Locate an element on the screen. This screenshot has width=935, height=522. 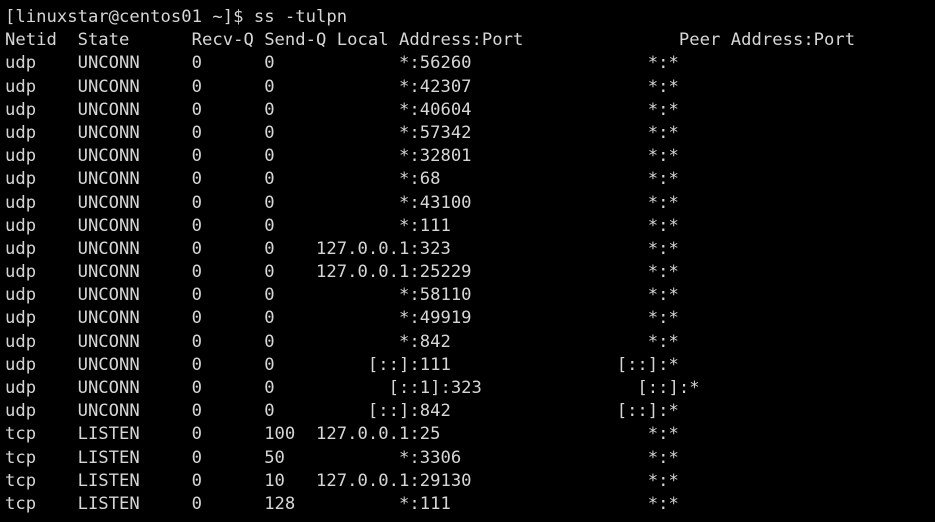
ss-table-row: udp UNCONN 0 0 *:56260 *:* is located at coordinates (342, 63).